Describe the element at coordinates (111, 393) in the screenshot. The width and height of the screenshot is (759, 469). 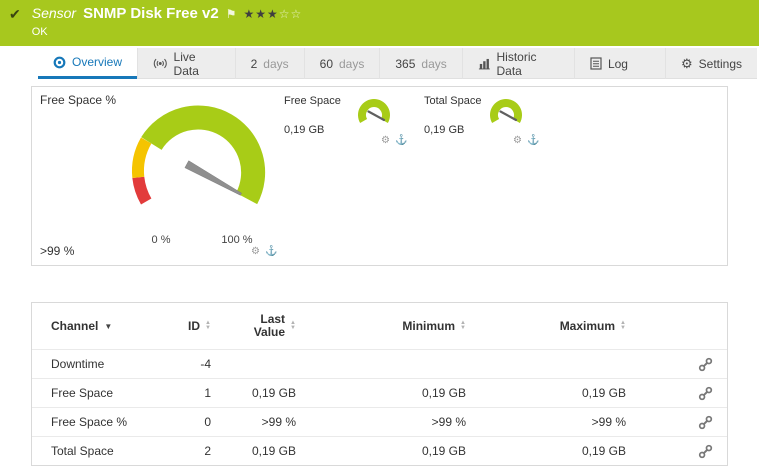
I see `channel-name: Free Space` at that location.